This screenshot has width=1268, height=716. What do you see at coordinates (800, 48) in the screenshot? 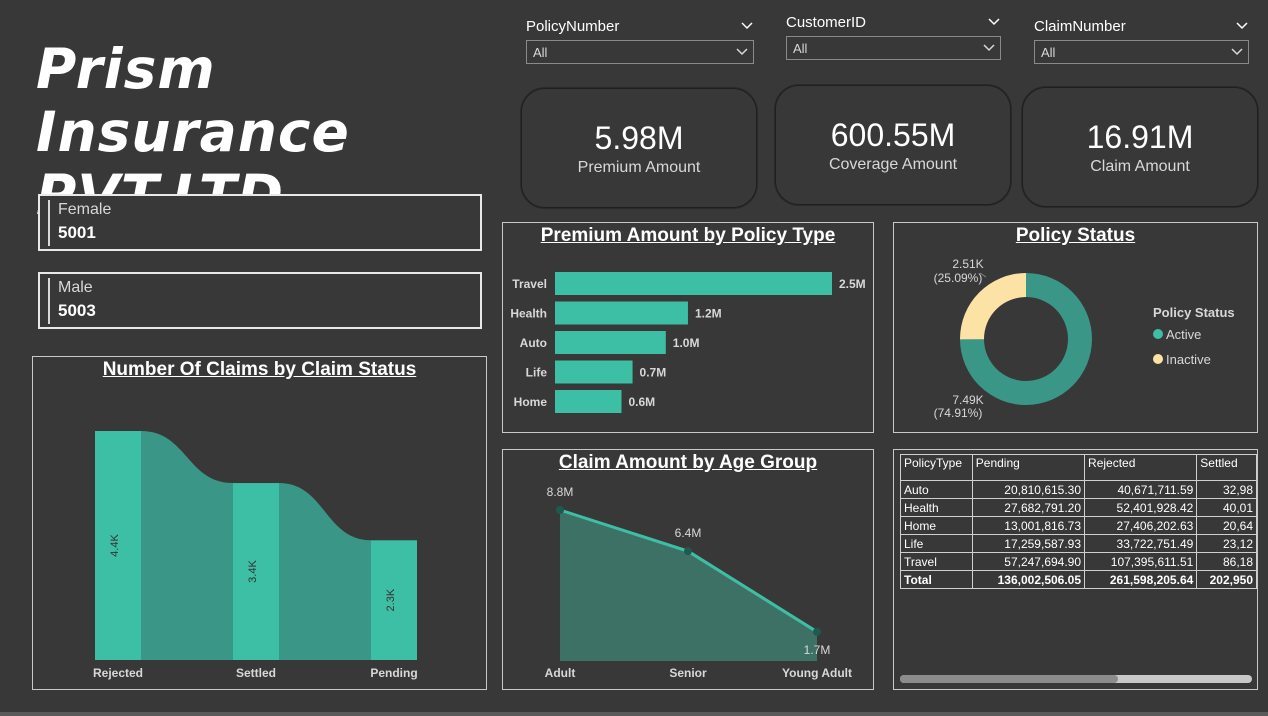
I see `customer-id-selected: All` at bounding box center [800, 48].